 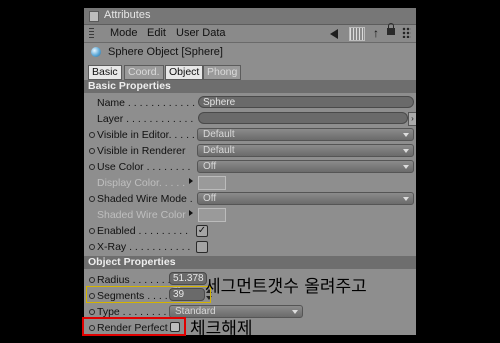 I want to click on visible-editor-label: Visible in Editor. . . . ., so click(x=146, y=135).